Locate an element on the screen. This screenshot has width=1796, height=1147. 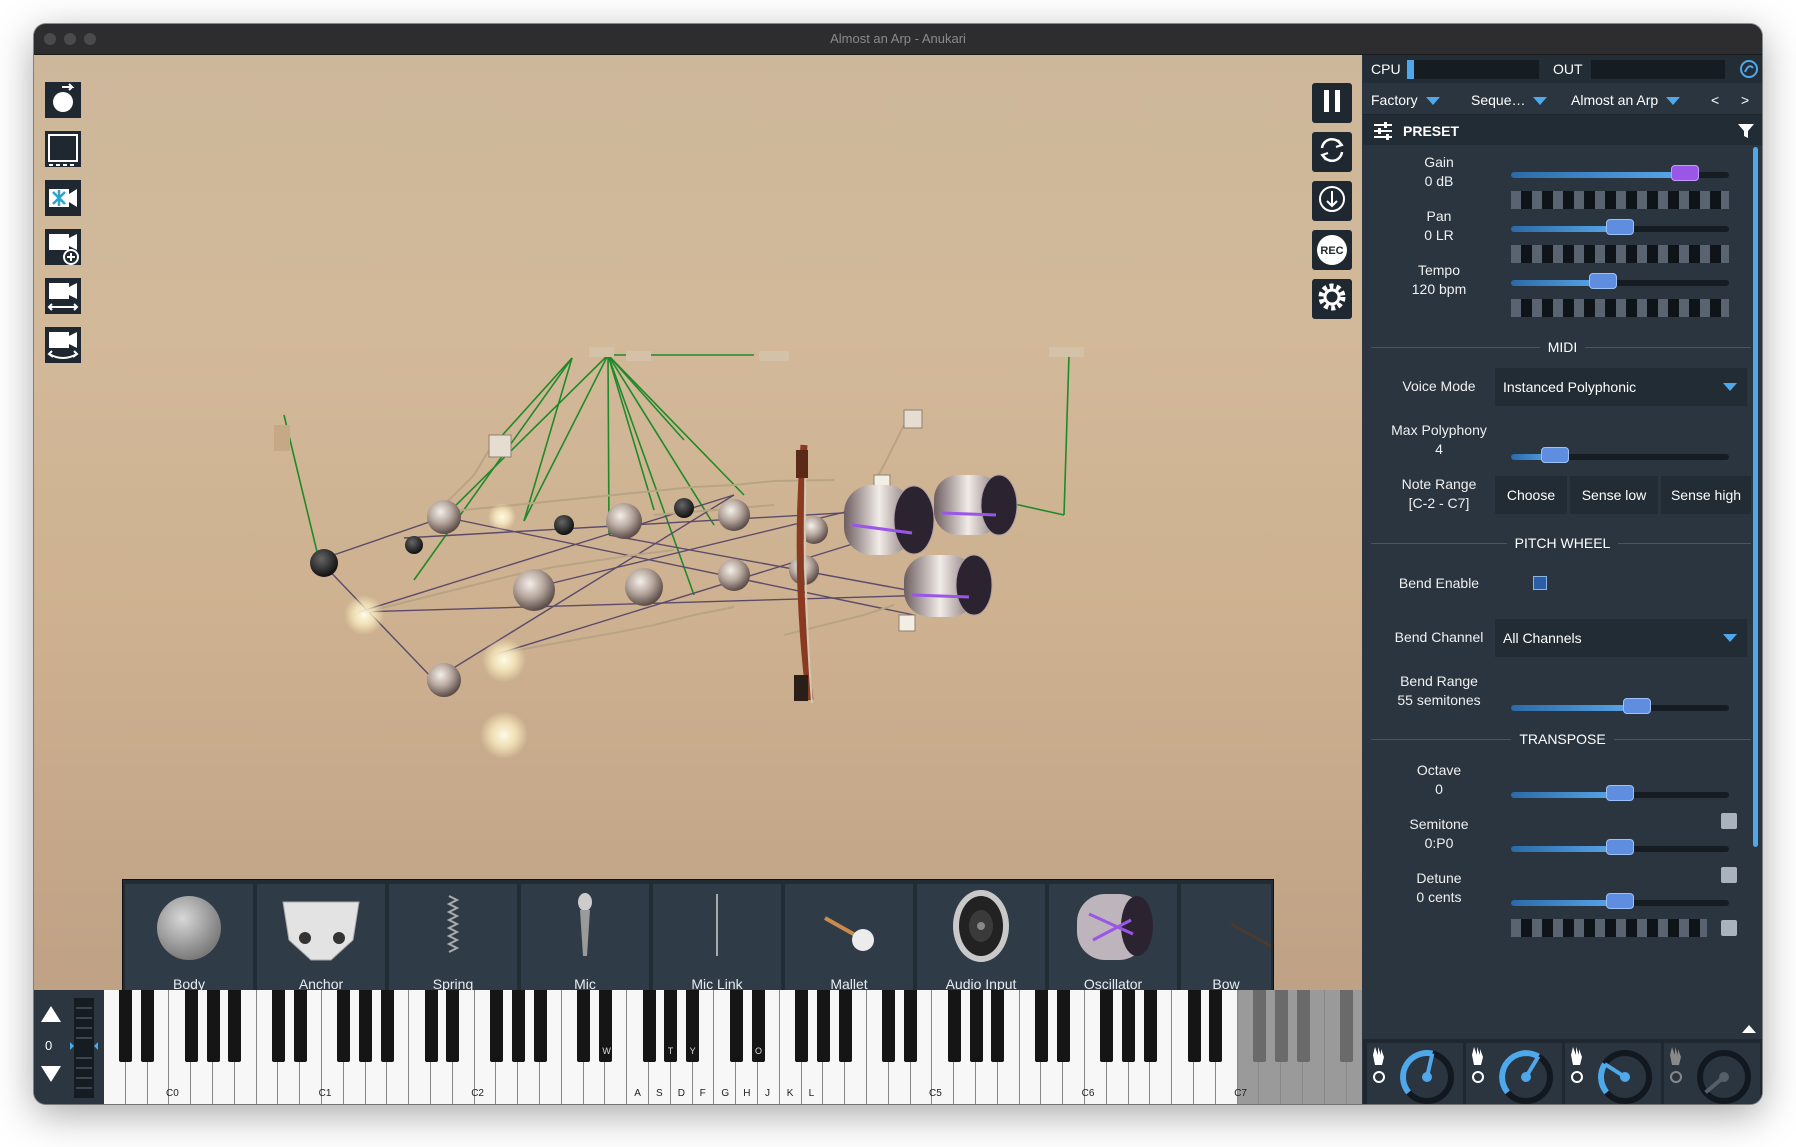
camera-pan-button is located at coordinates (63, 297).